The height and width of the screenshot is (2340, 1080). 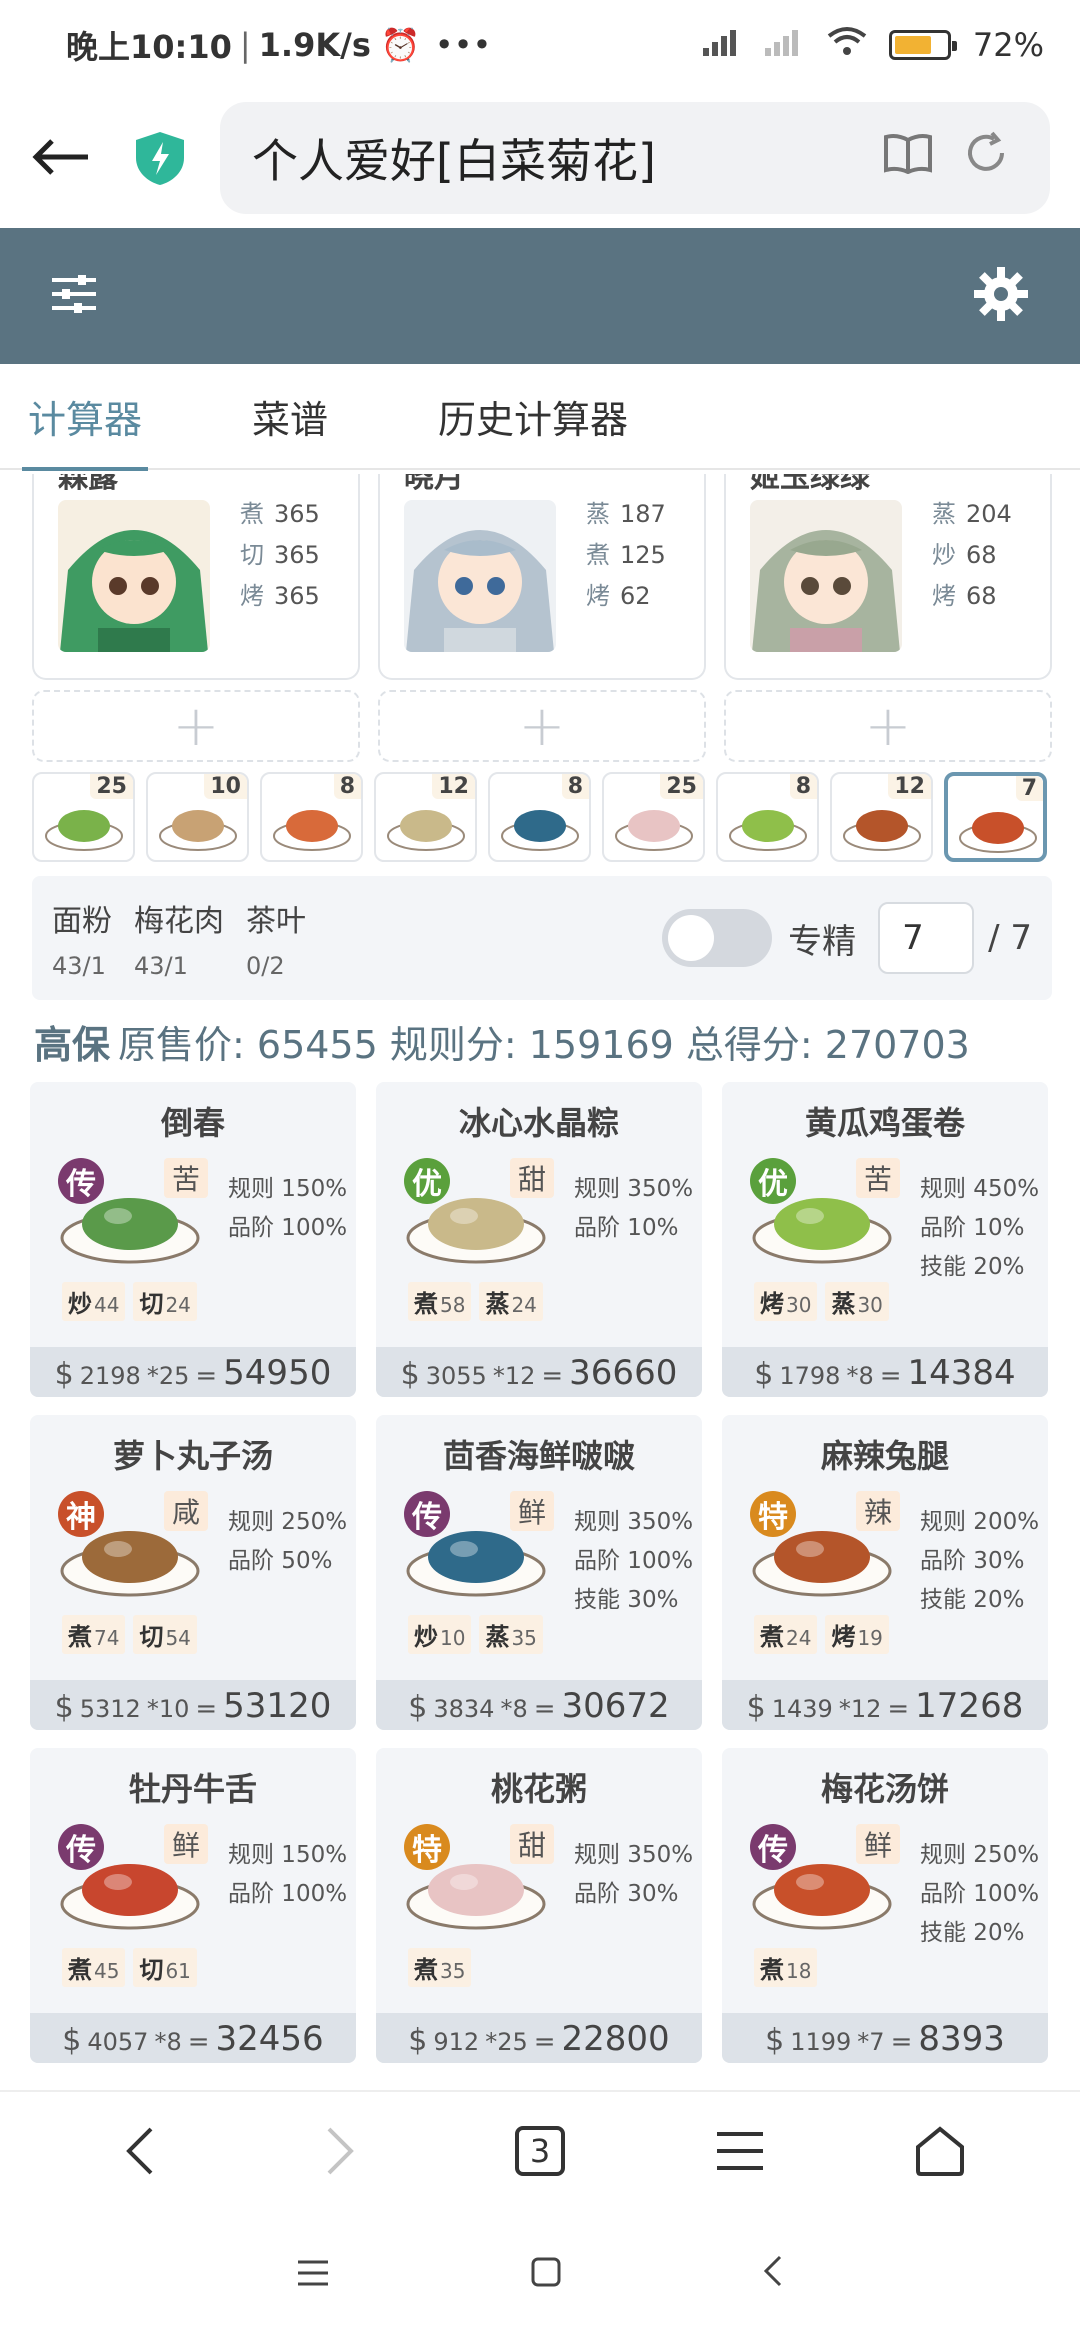 I want to click on tab-history-calculator: 历史计算器, so click(x=533, y=416).